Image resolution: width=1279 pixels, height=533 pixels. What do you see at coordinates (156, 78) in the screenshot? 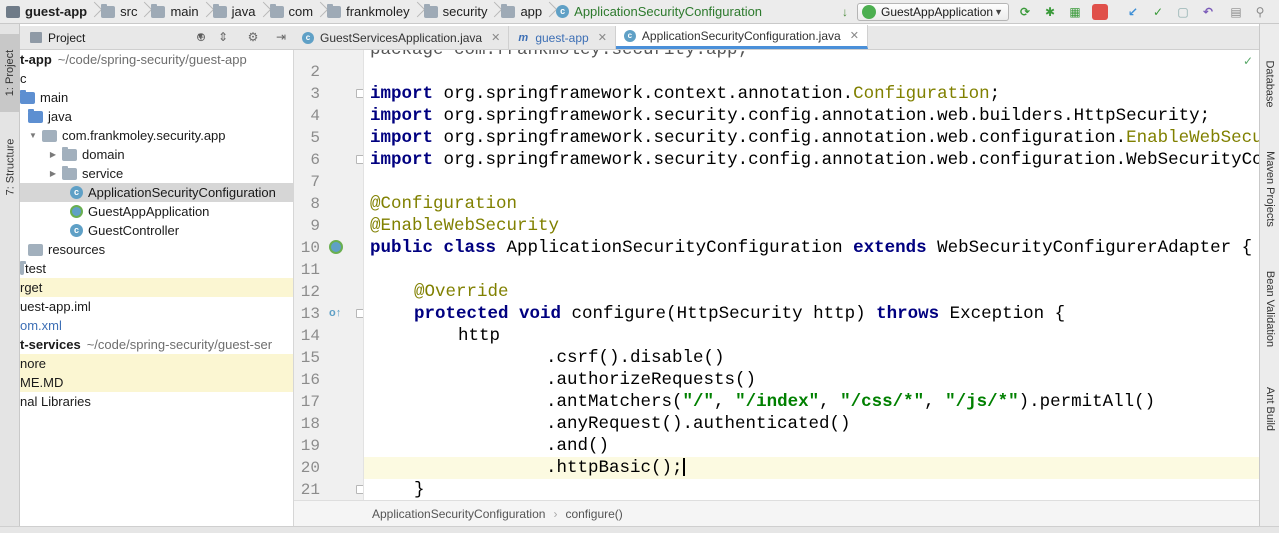
I see `tree-row: c` at bounding box center [156, 78].